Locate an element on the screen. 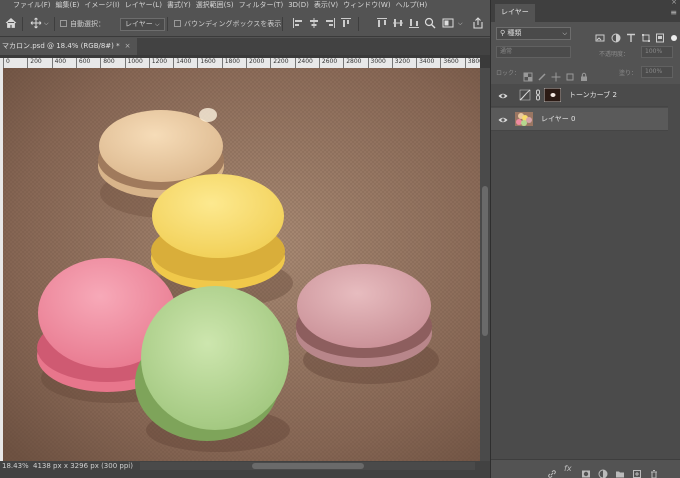 The height and width of the screenshot is (478, 680). share-icon is located at coordinates (478, 23).